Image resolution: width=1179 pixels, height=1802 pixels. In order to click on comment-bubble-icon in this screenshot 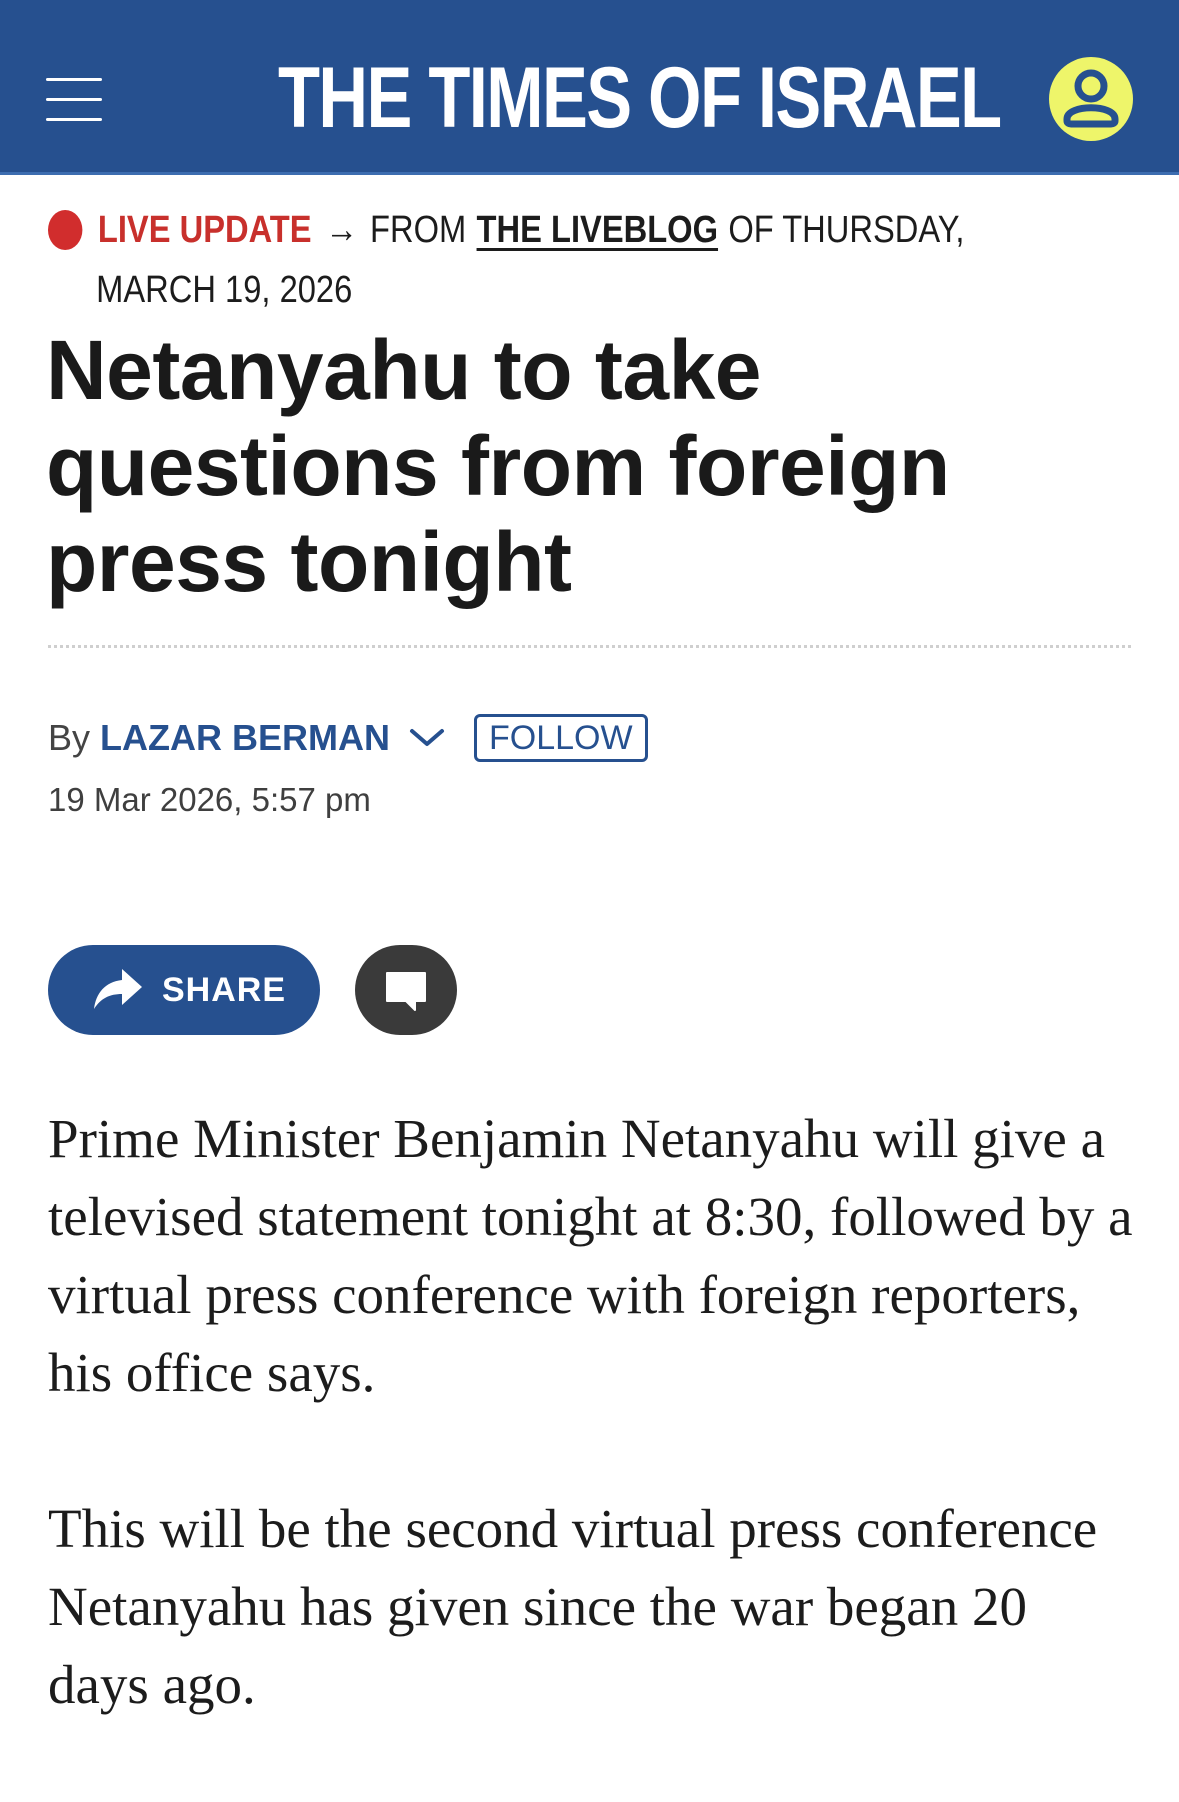, I will do `click(406, 991)`.